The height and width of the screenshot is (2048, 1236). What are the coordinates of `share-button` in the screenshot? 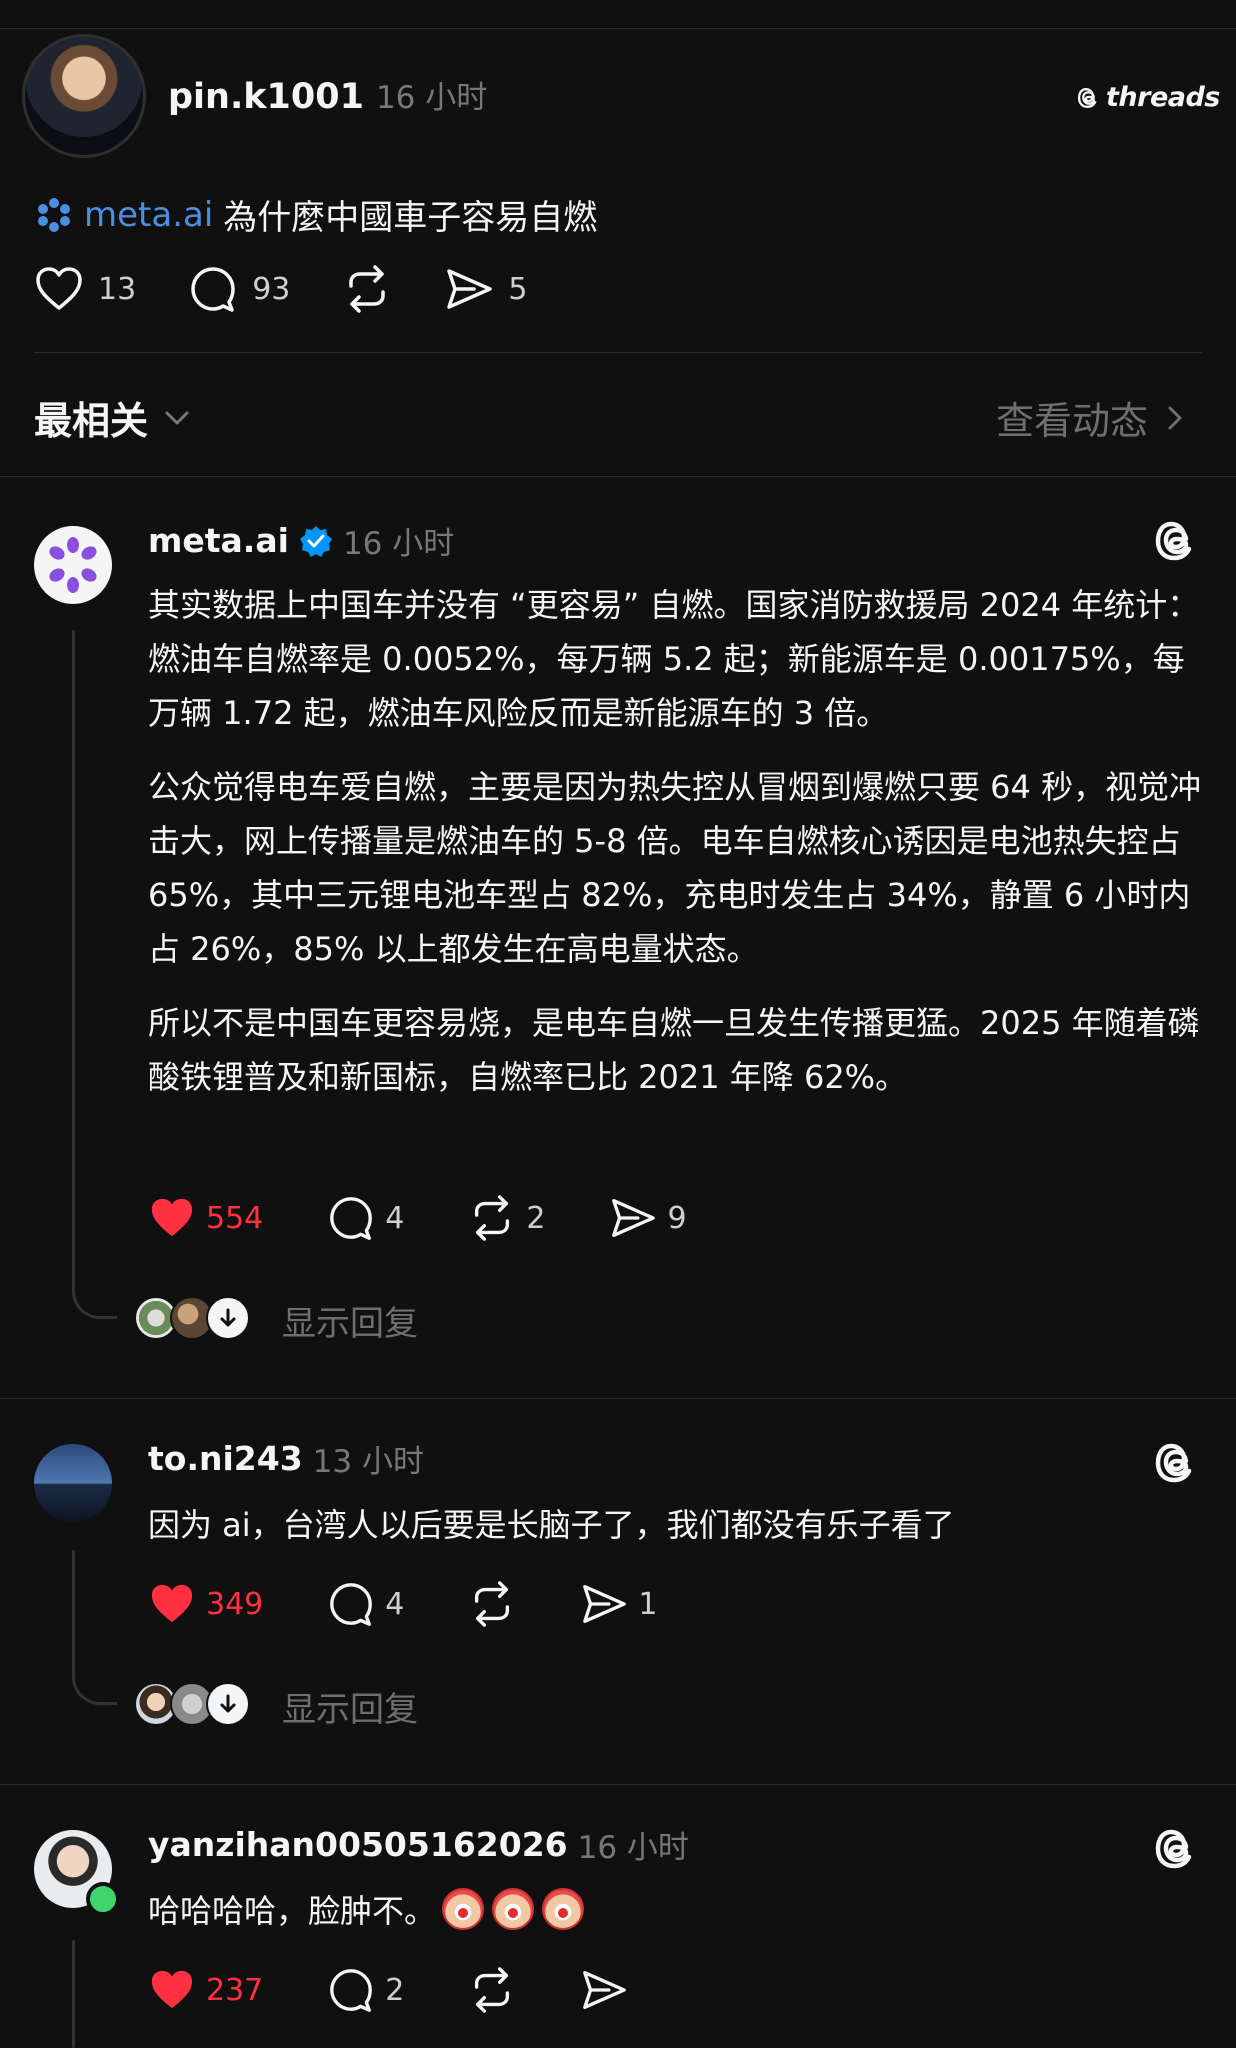 It's located at (604, 1990).